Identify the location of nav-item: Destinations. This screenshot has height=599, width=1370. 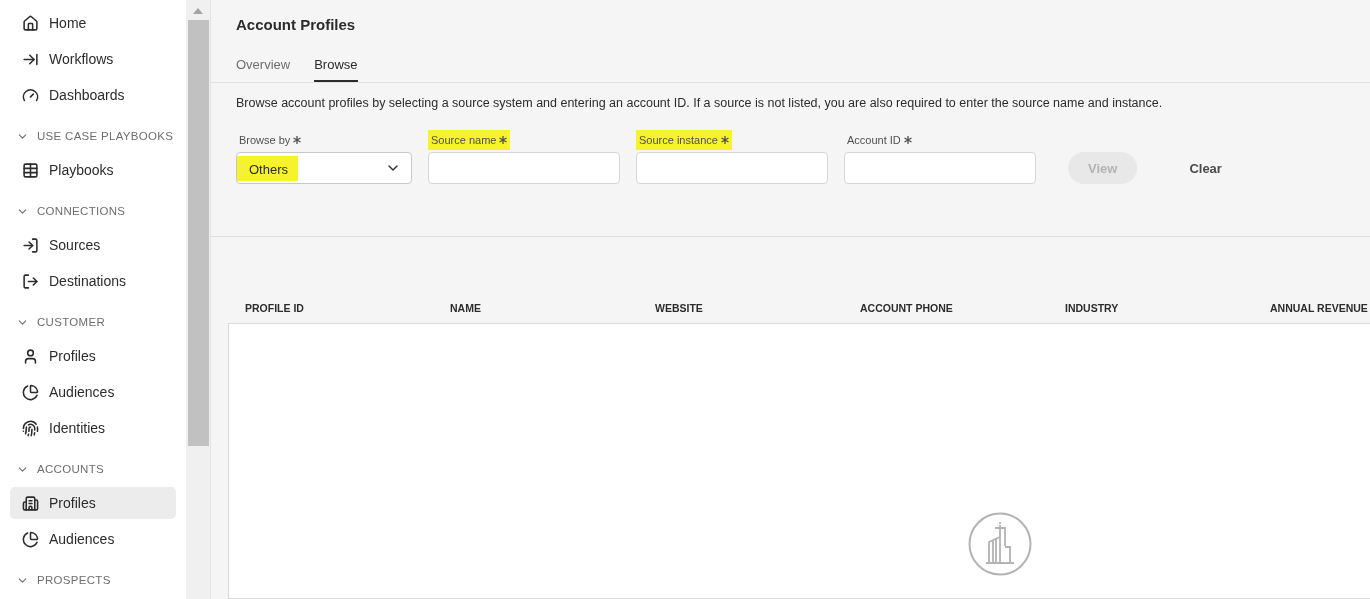
(93, 281).